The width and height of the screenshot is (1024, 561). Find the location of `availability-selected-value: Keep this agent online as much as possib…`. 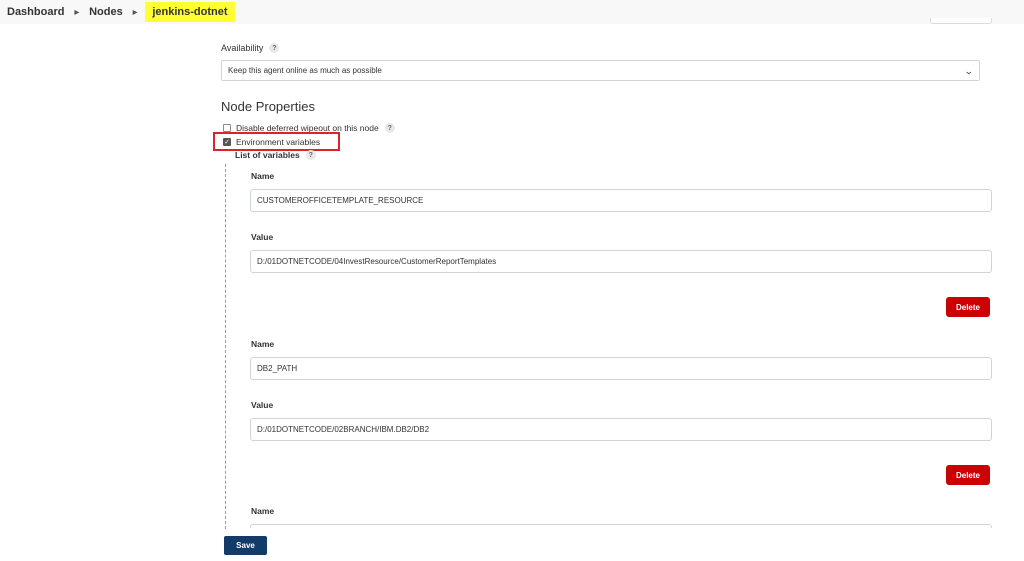

availability-selected-value: Keep this agent online as much as possib… is located at coordinates (305, 70).